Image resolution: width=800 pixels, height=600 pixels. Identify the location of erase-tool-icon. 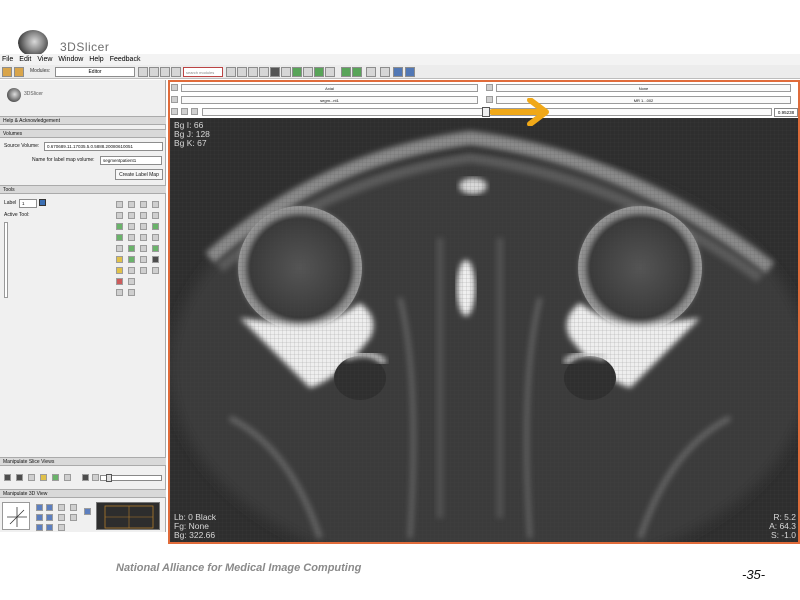
(155, 215).